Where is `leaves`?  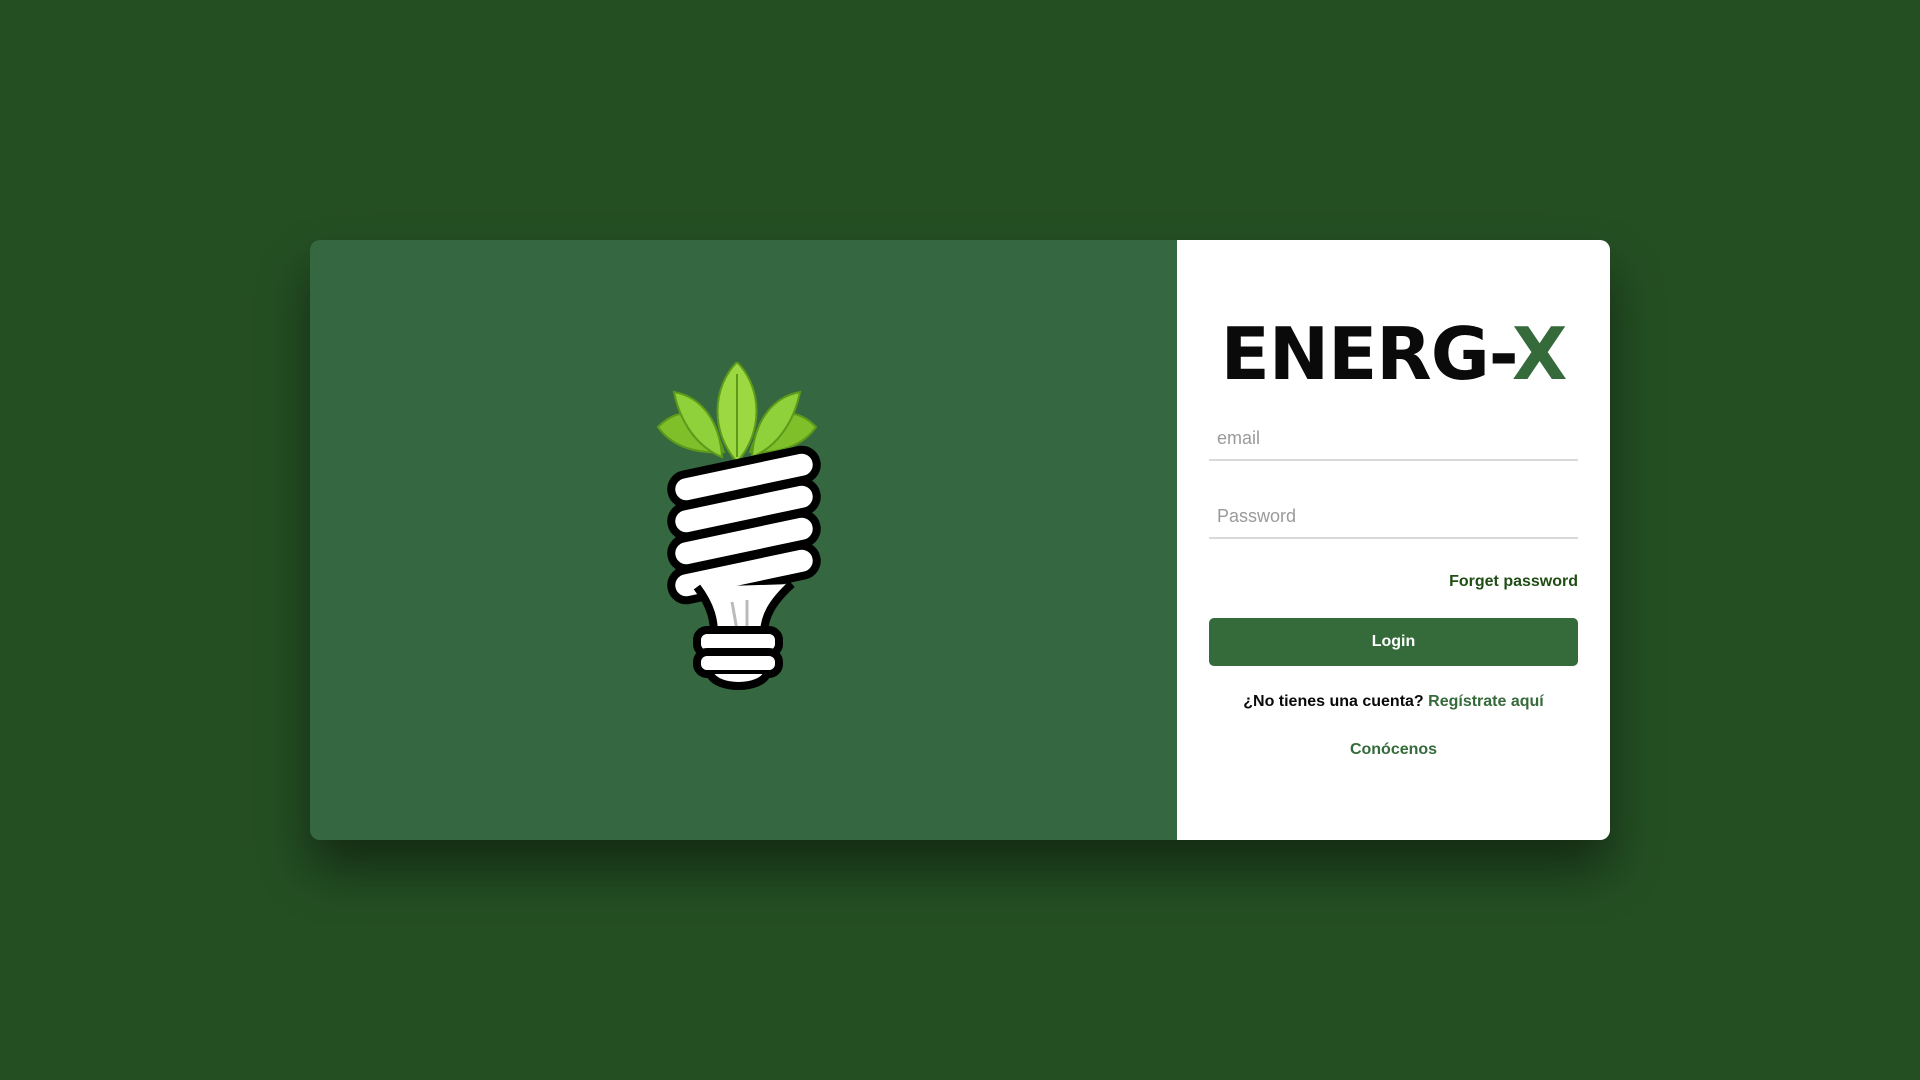 leaves is located at coordinates (737, 413).